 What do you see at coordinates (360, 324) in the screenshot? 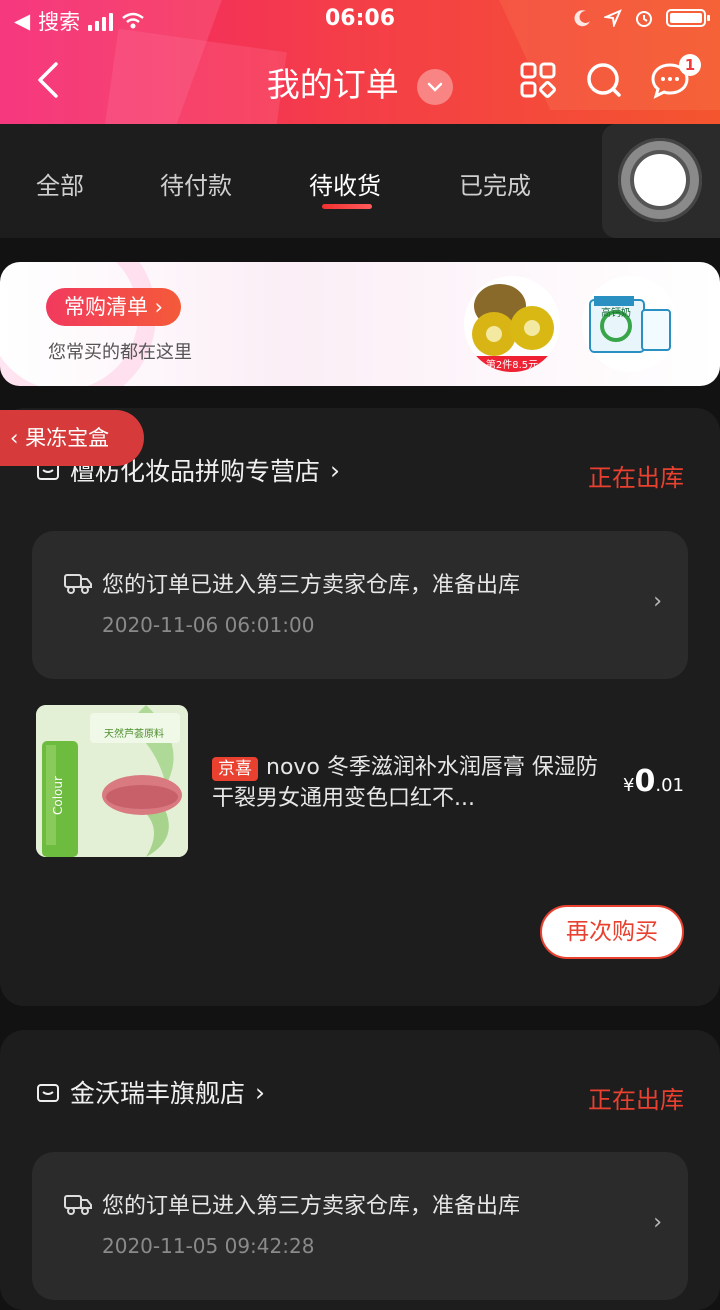
I see `frequent-purchase-banner: 常购清单 › 您常买的都在这里 第2件8.5元 高钙奶` at bounding box center [360, 324].